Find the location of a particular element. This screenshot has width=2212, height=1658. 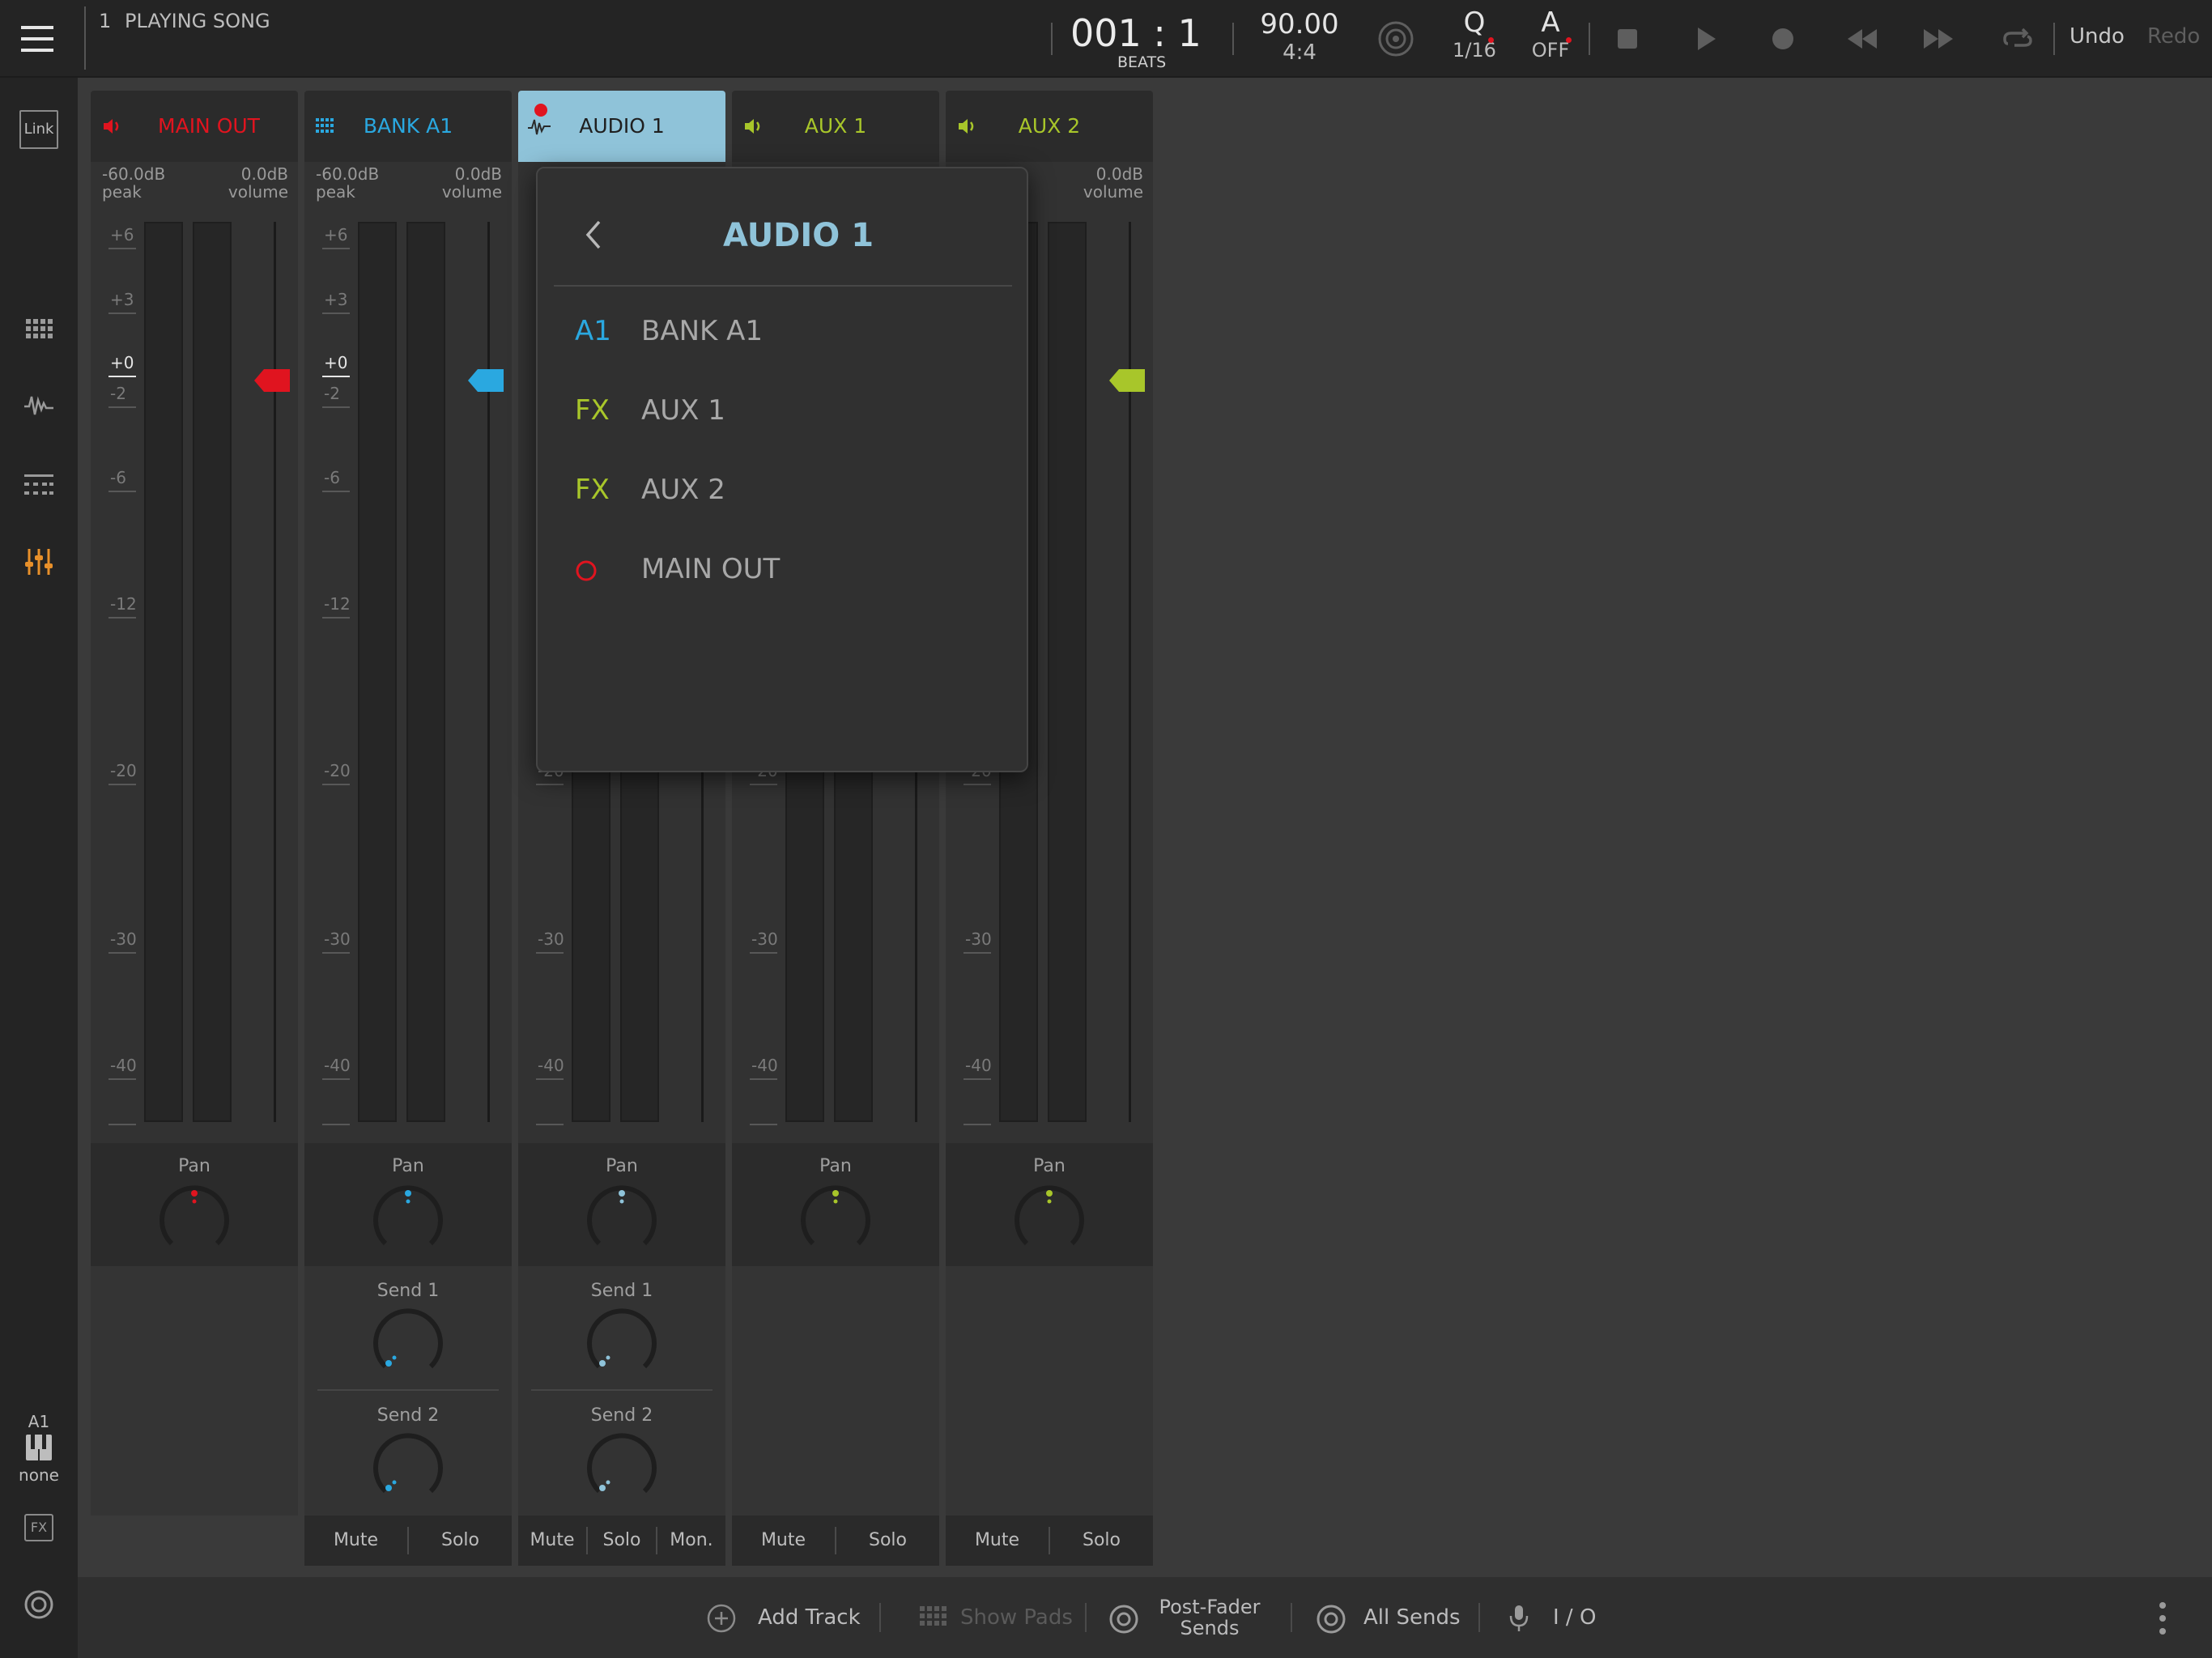

routing-option: MAIN OUT is located at coordinates (783, 569).